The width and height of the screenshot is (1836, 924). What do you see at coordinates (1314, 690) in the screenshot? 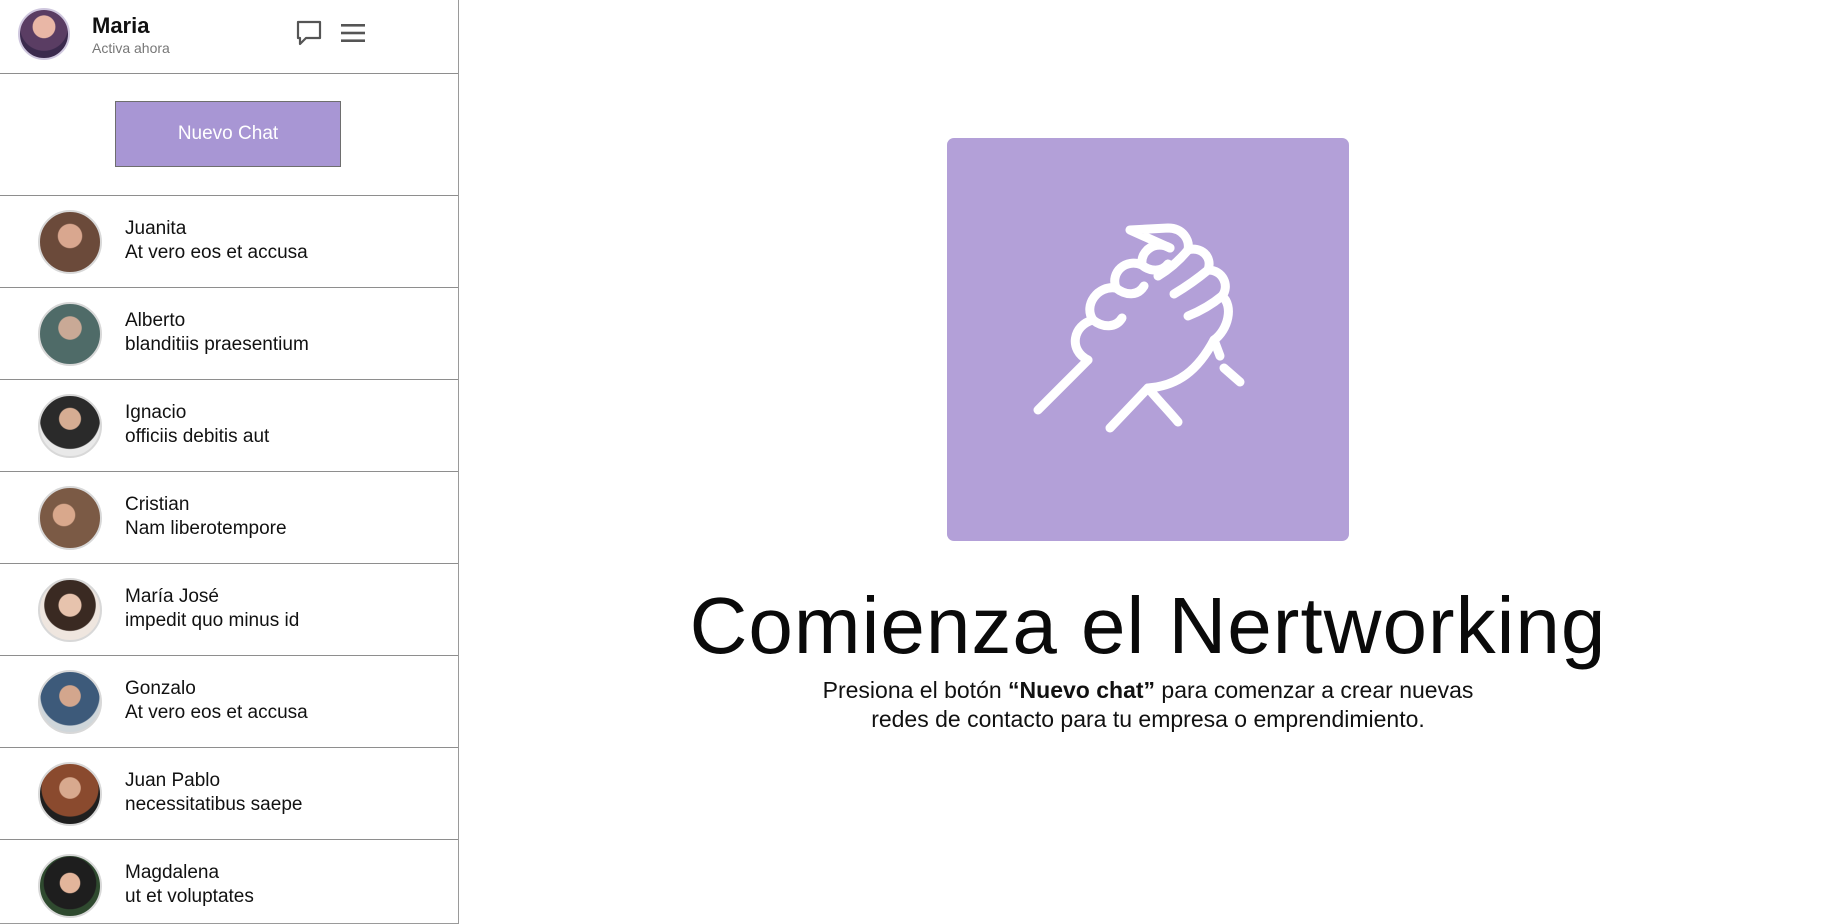
I see `hero-desc-suffix: para comenzar a crear nuevas` at bounding box center [1314, 690].